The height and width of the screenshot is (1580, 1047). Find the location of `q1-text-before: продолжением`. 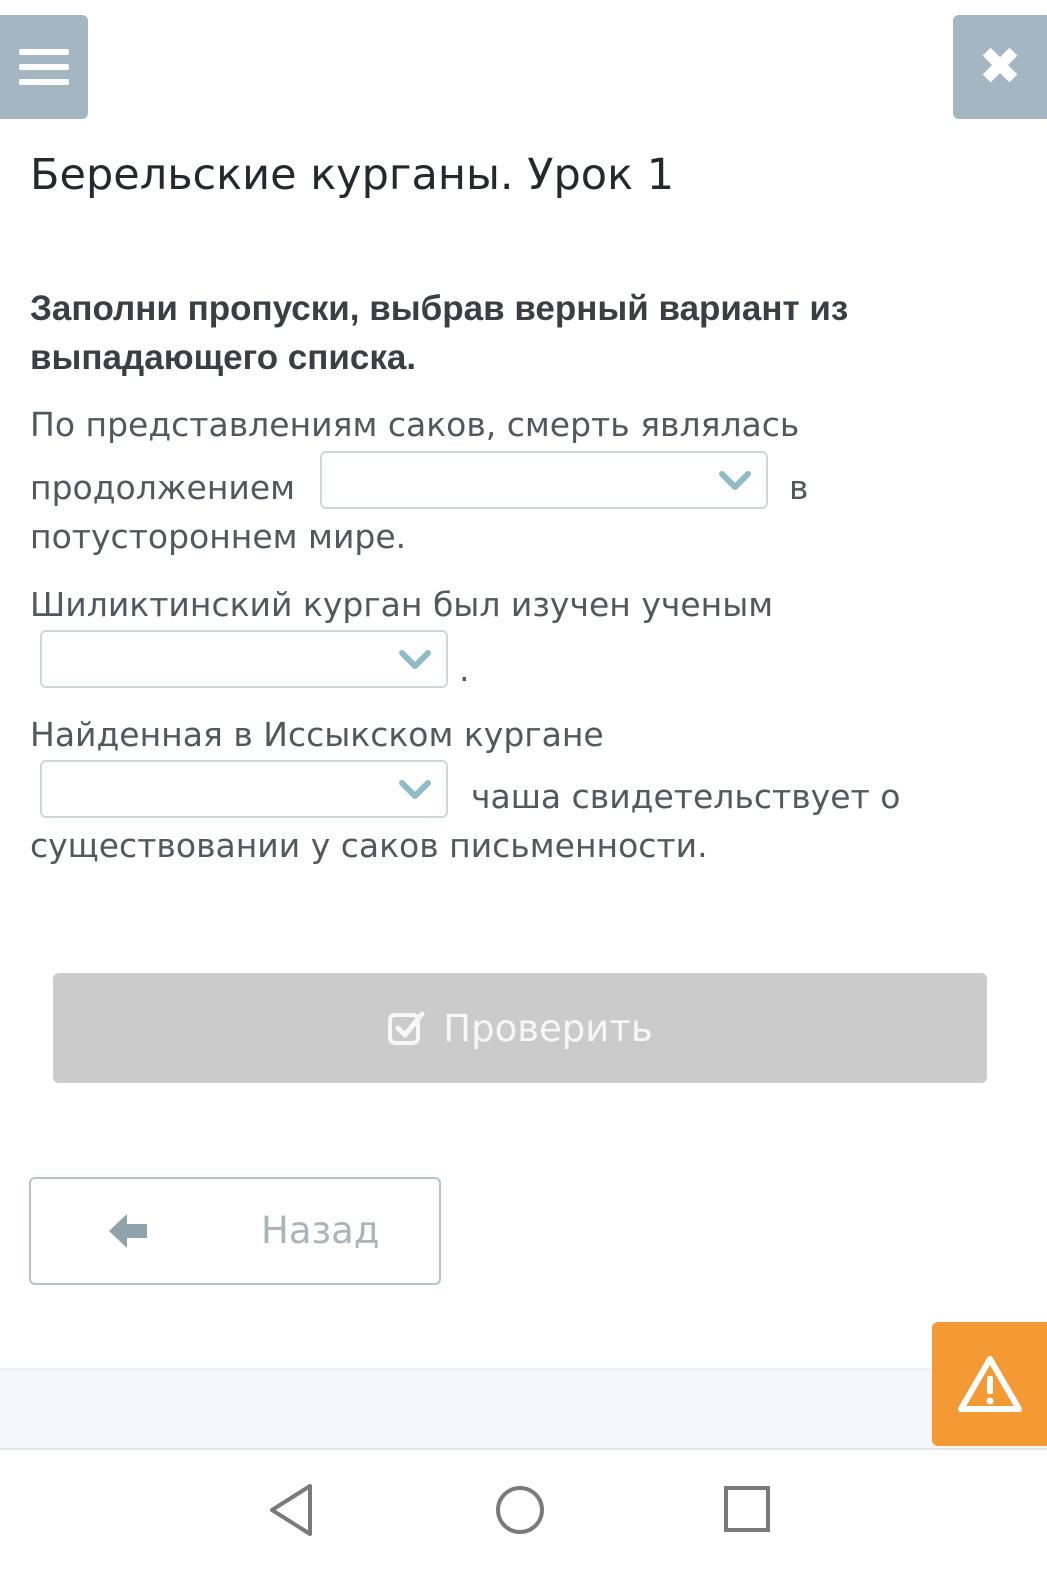

q1-text-before: продолжением is located at coordinates (163, 487).